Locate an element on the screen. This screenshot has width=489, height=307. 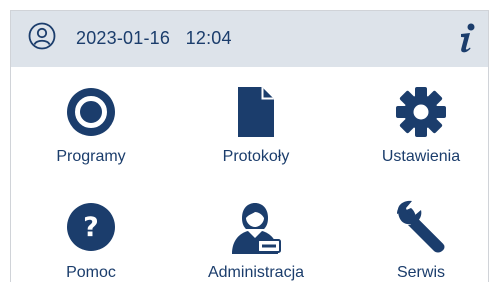
program-circle-icon is located at coordinates (91, 112).